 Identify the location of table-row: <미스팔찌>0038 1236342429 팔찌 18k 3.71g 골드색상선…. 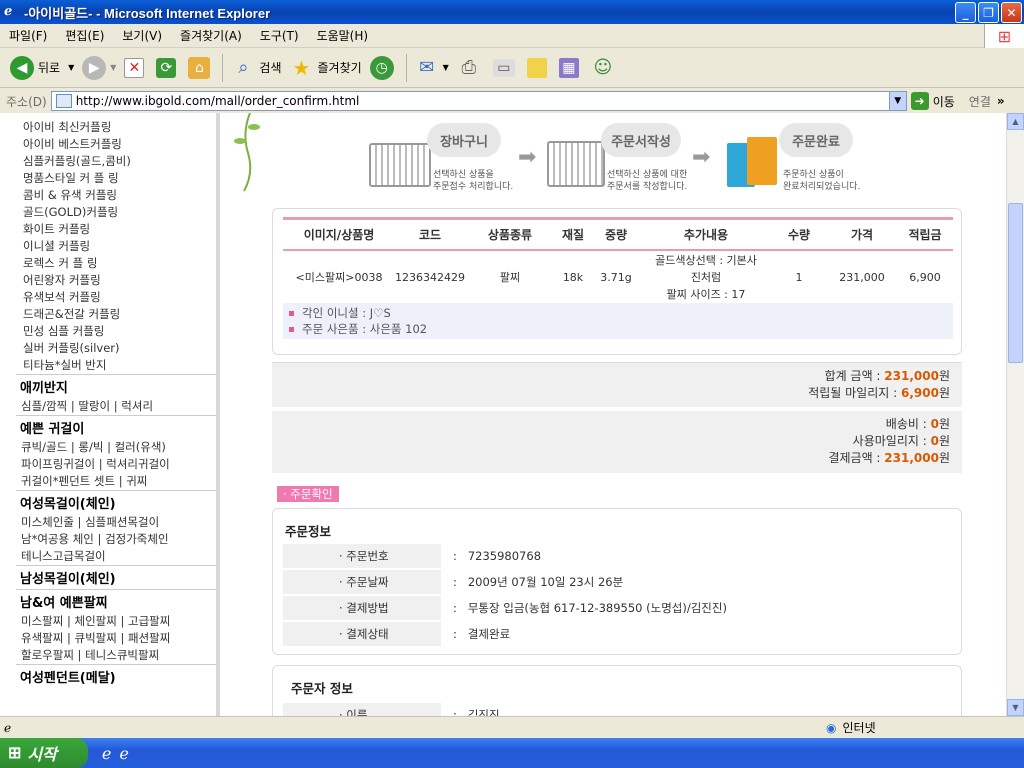
(618, 277).